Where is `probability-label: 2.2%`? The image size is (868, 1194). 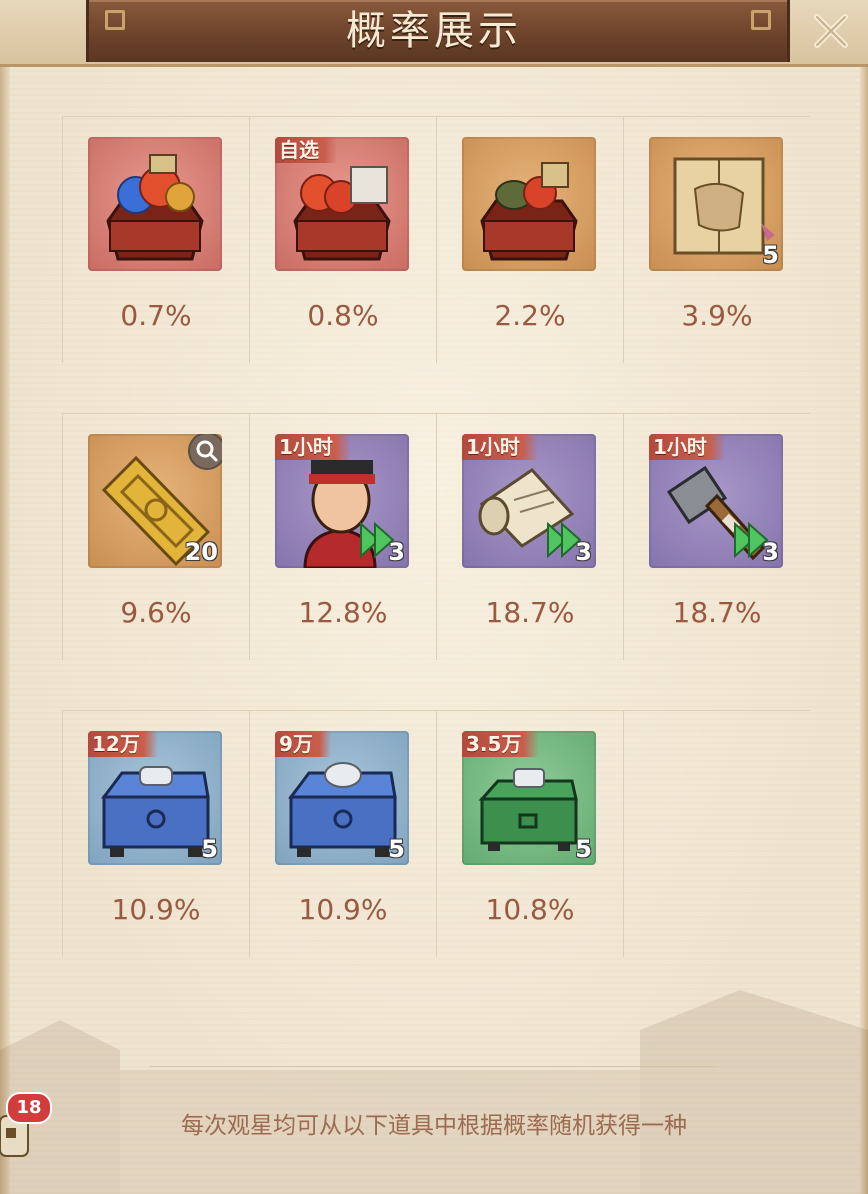 probability-label: 2.2% is located at coordinates (530, 315).